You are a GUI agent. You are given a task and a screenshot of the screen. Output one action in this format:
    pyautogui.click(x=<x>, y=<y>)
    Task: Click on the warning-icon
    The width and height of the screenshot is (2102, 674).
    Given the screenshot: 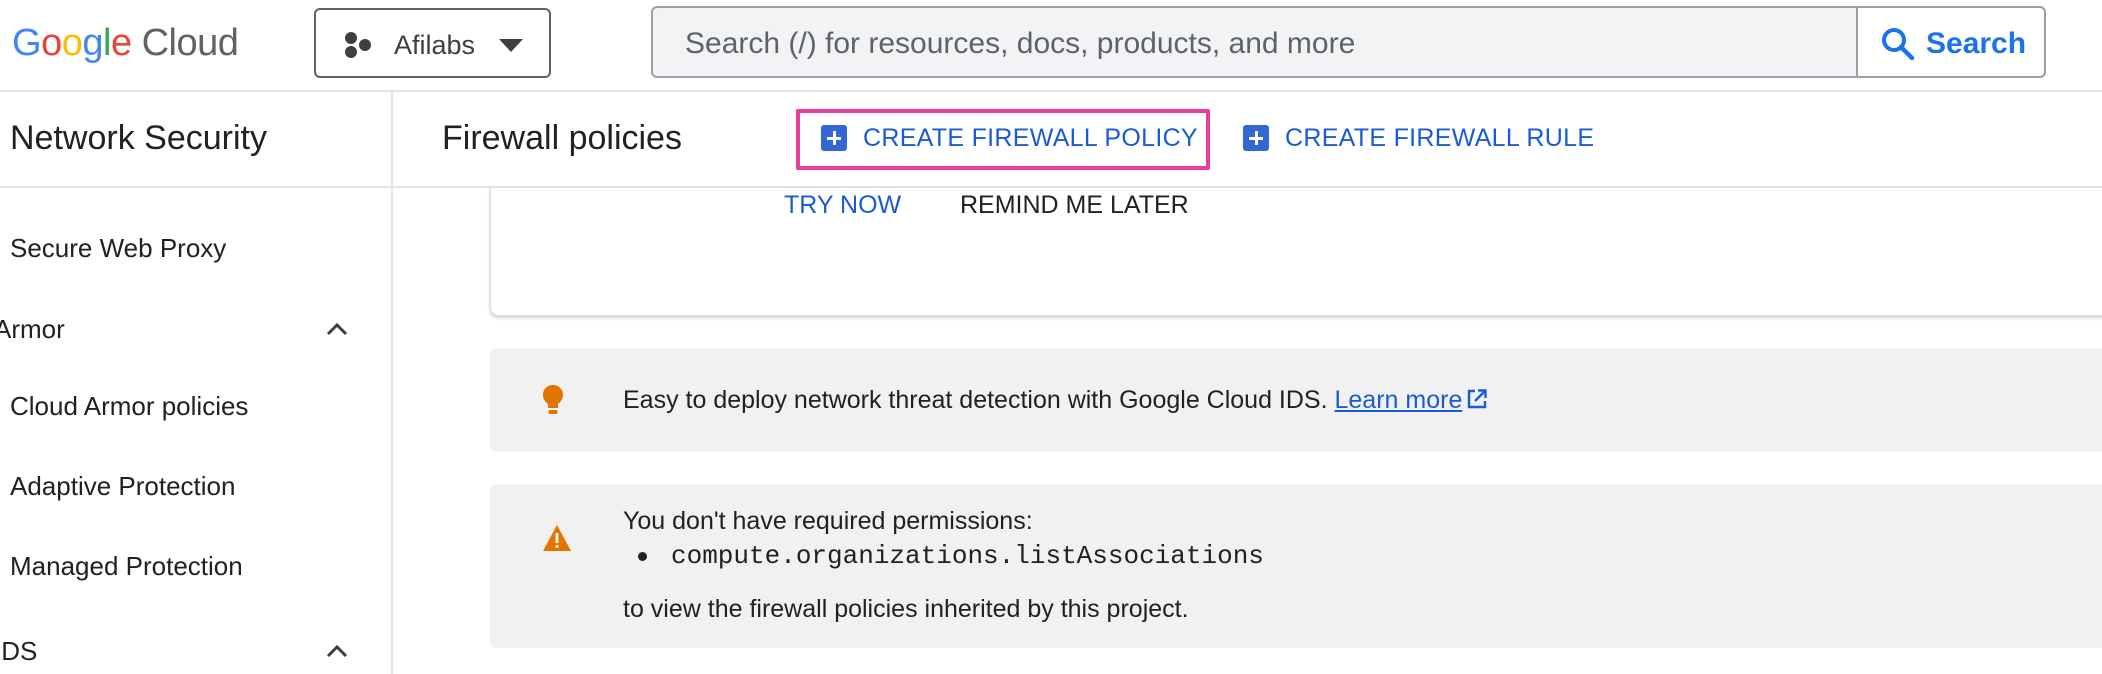 What is the action you would take?
    pyautogui.click(x=557, y=538)
    